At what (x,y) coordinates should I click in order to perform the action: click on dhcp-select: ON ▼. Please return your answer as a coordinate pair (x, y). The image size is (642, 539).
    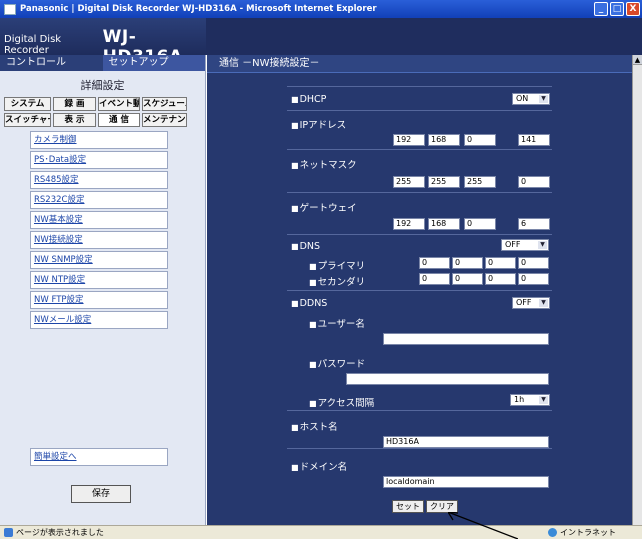
    Looking at the image, I should click on (531, 99).